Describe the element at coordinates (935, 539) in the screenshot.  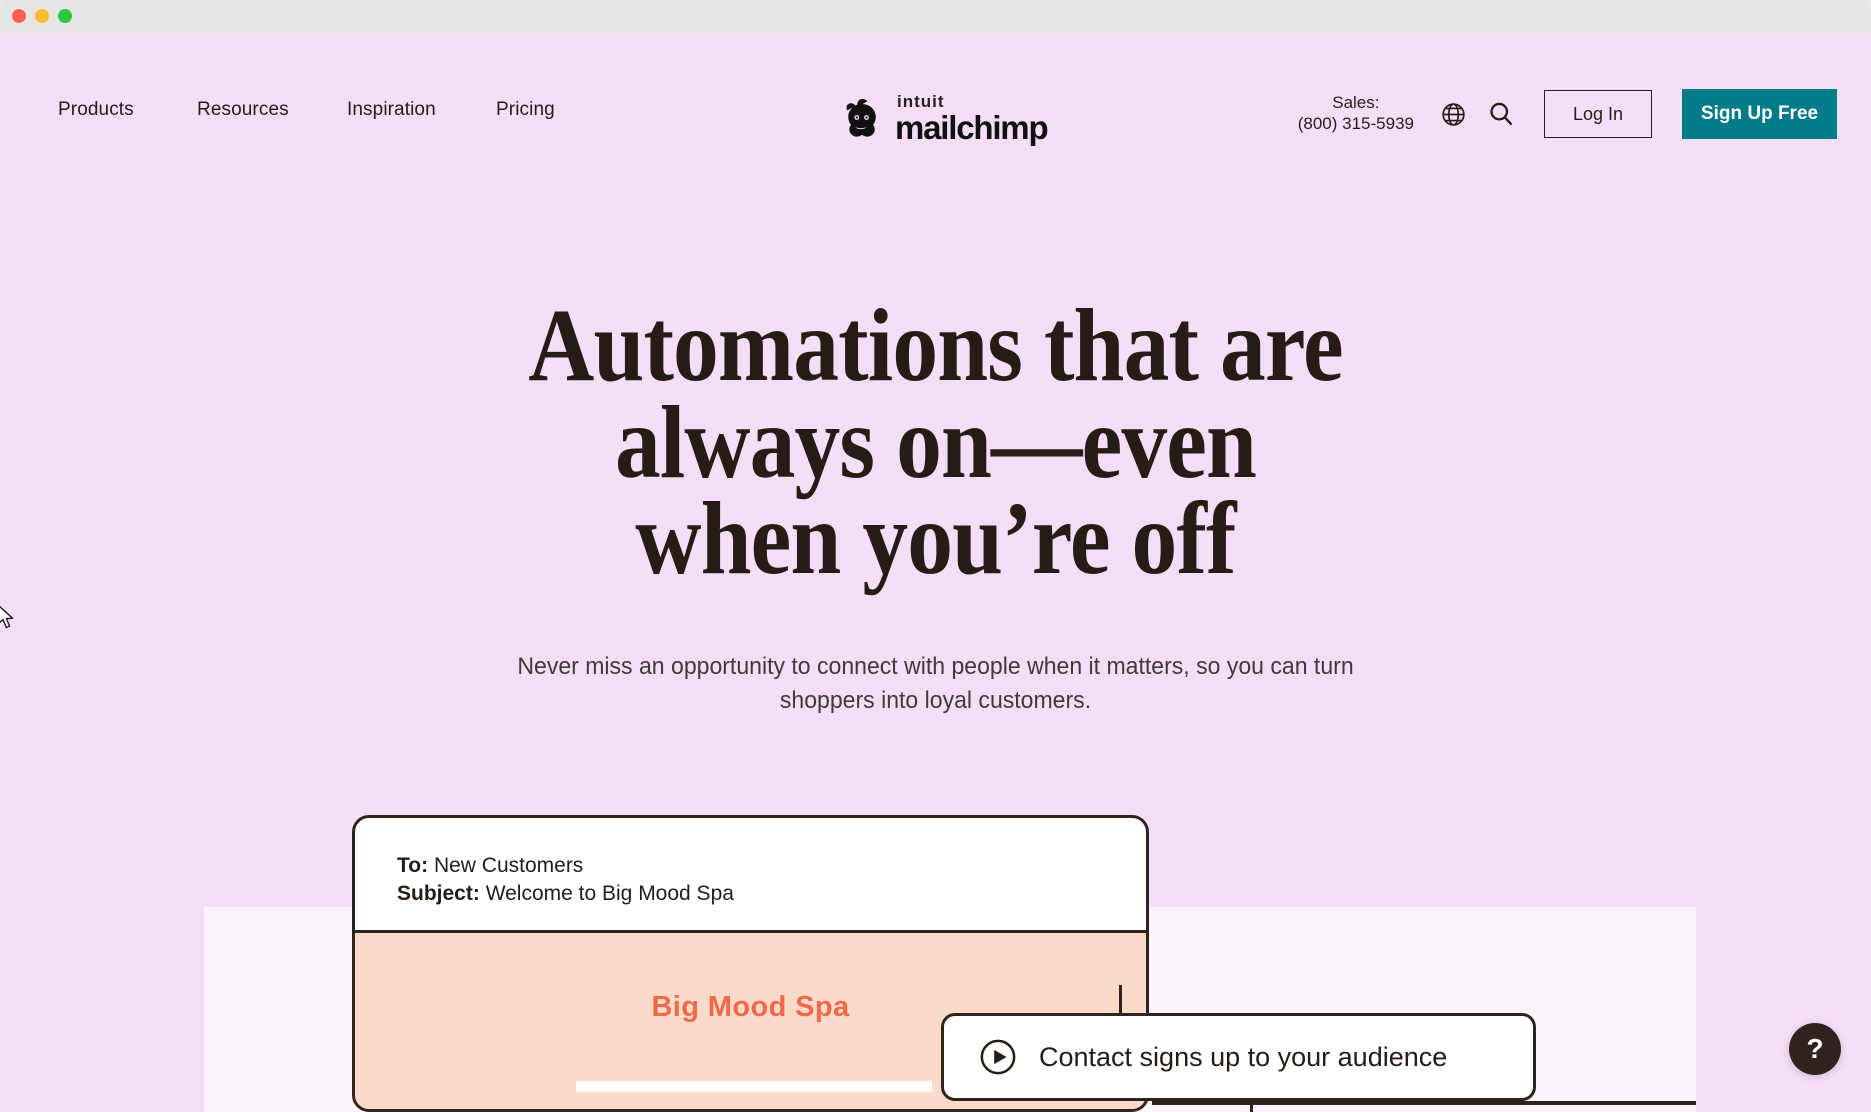
I see `hero-heading-line-3: when you’re off` at that location.